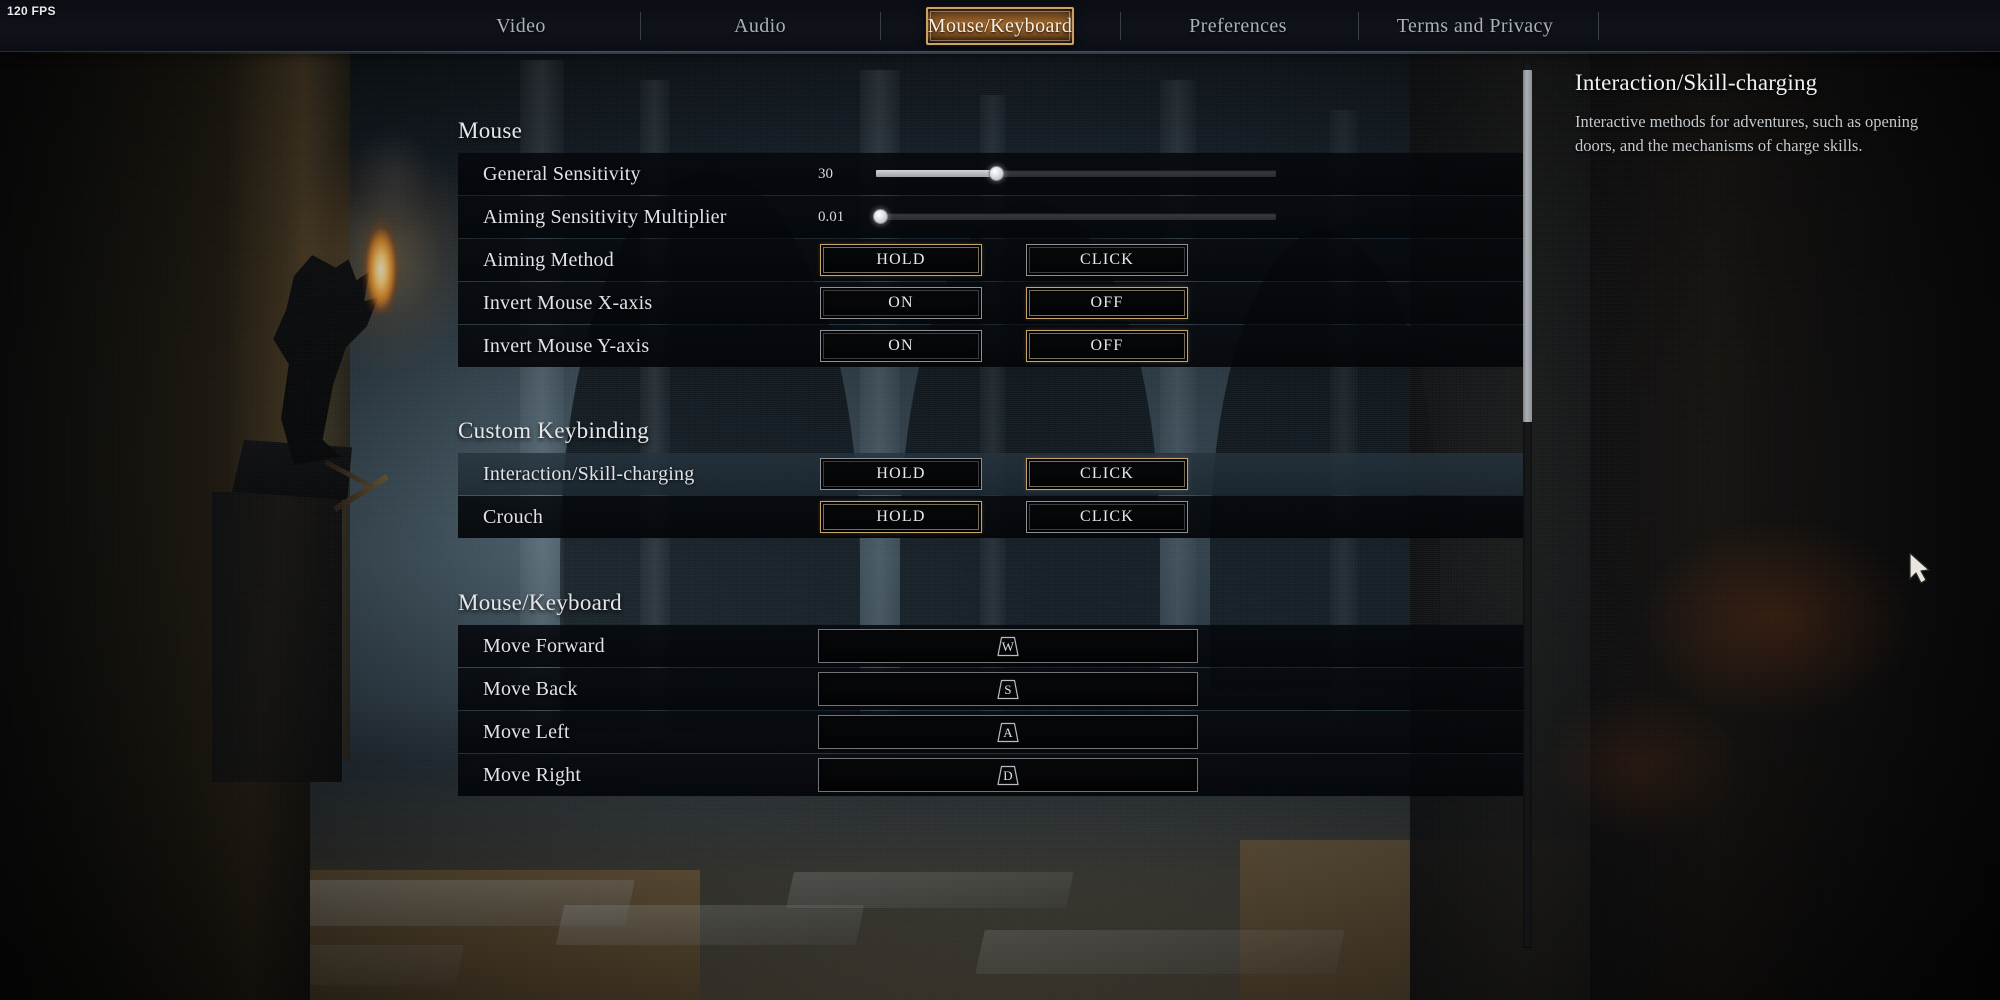 This screenshot has width=2000, height=1000. I want to click on keycap-icon: A, so click(1008, 732).